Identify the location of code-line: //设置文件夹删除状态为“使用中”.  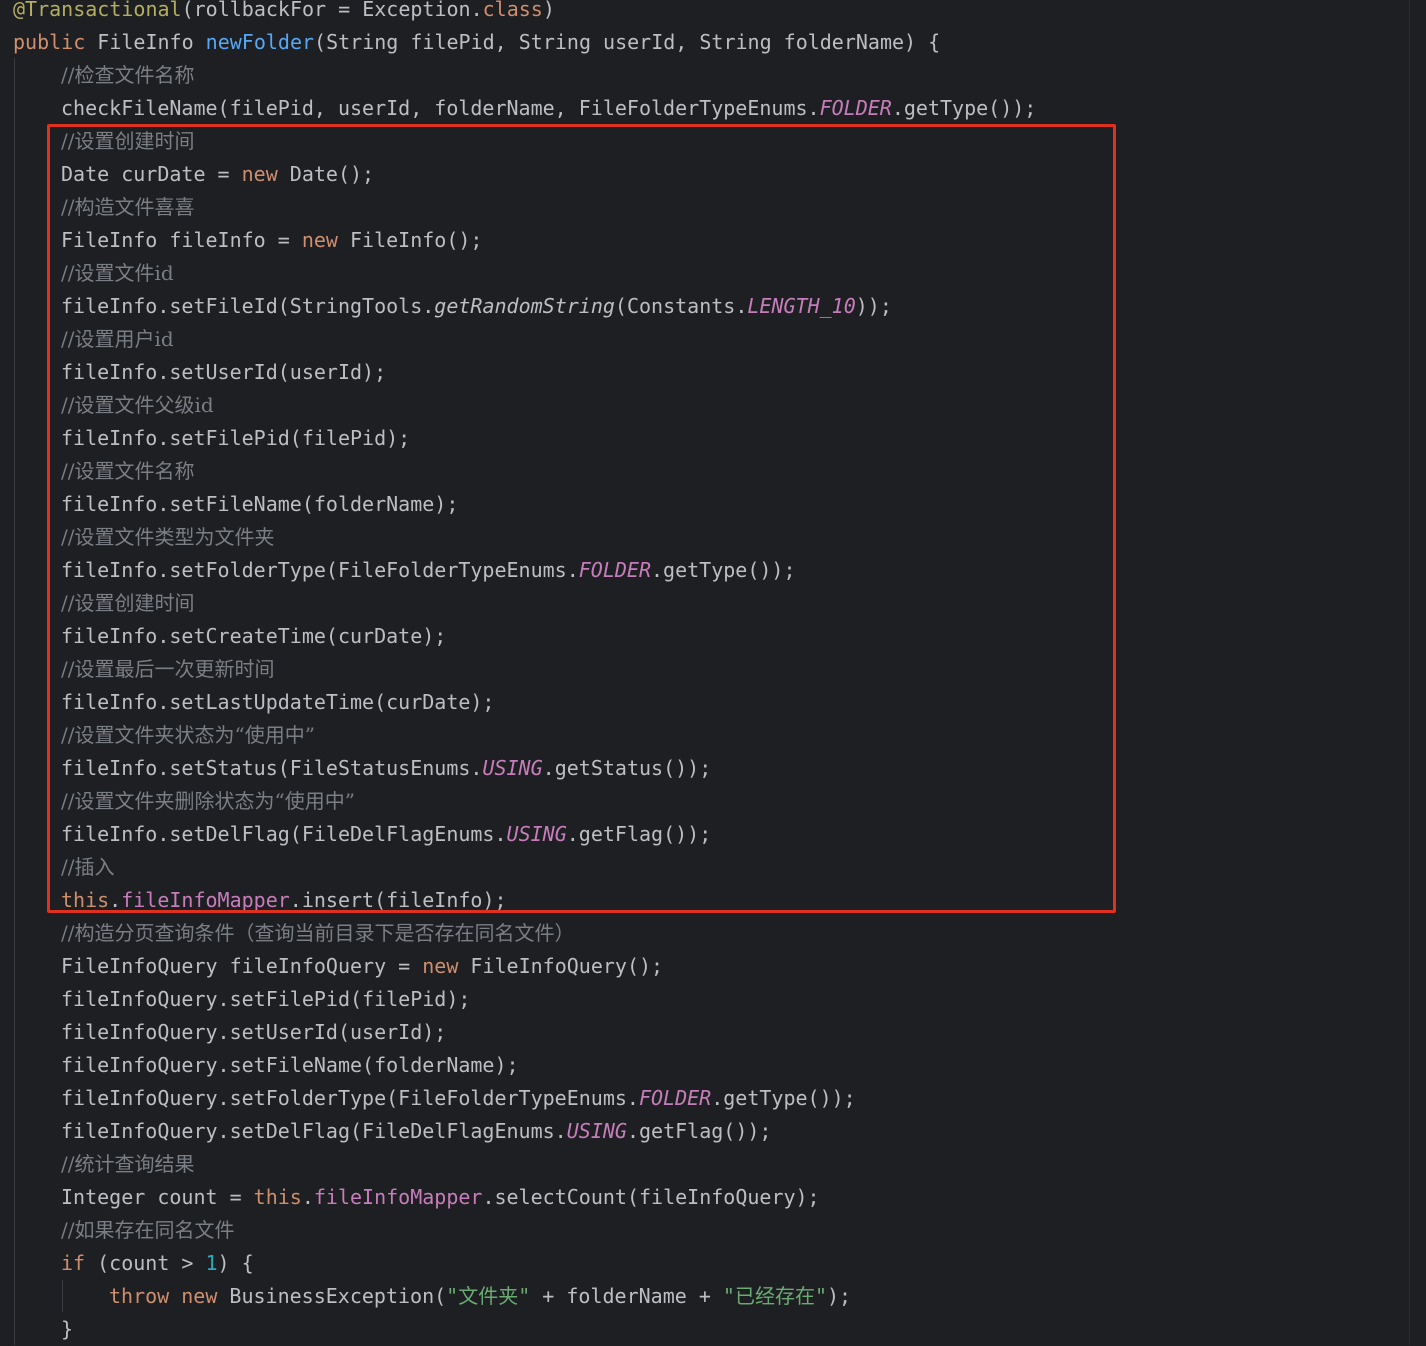
(208, 801).